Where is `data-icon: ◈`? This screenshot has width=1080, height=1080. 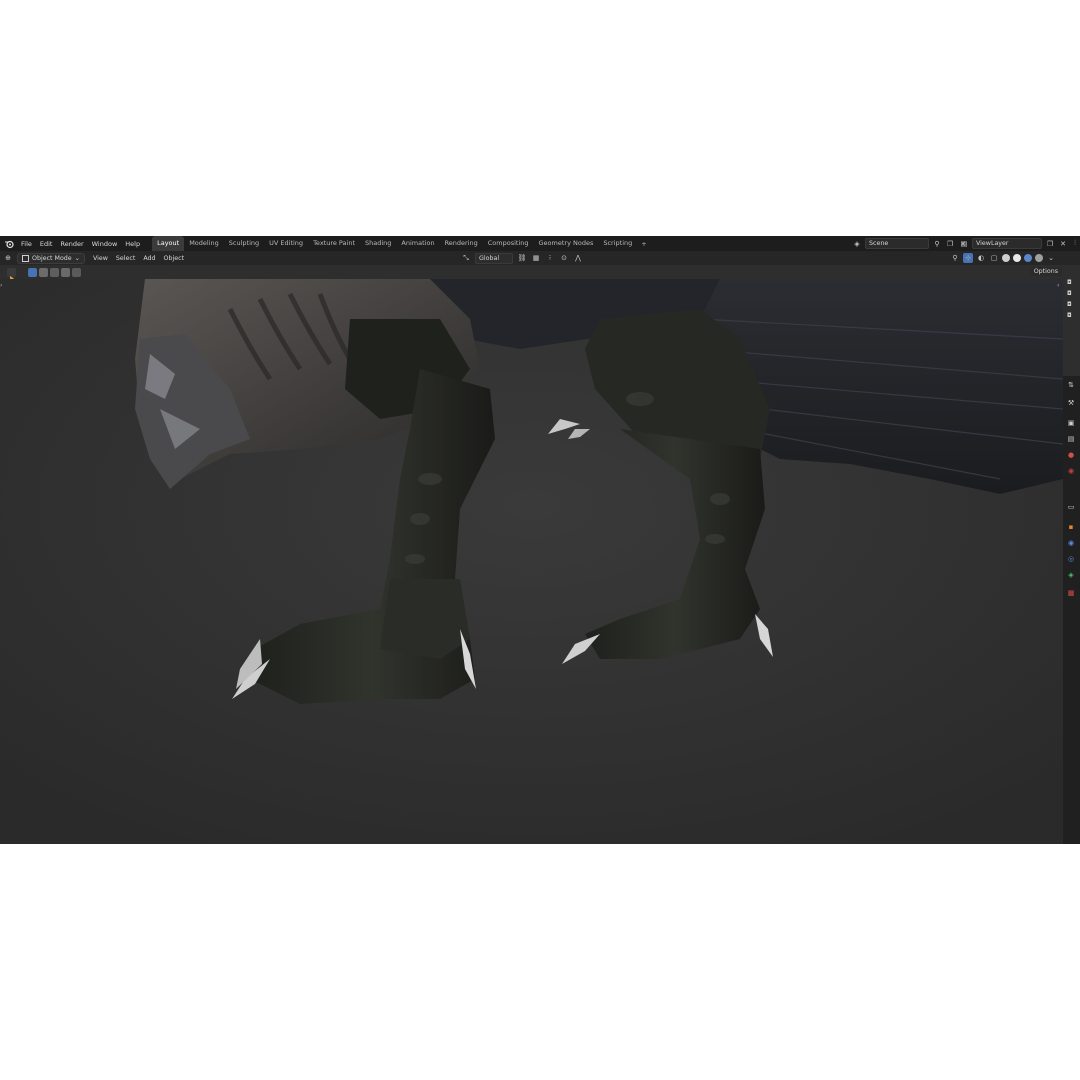
data-icon: ◈ is located at coordinates (1071, 575).